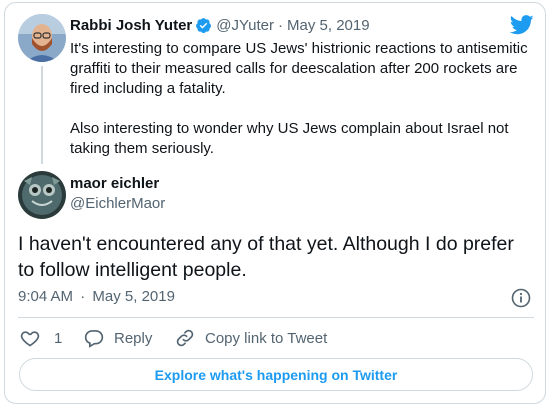 Image resolution: width=550 pixels, height=406 pixels. I want to click on thread-connector-line, so click(42, 115).